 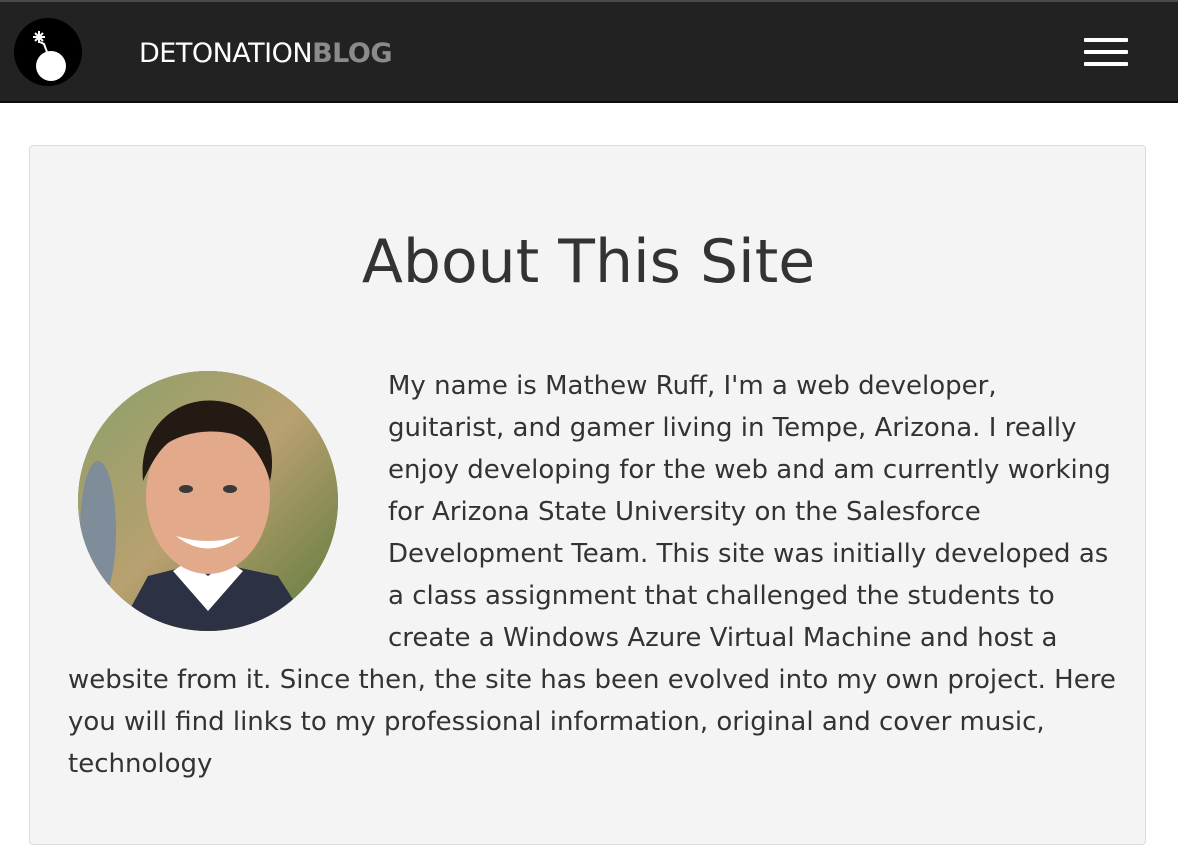 I want to click on site-brand-link: DETONATIONBLOG, so click(x=266, y=54).